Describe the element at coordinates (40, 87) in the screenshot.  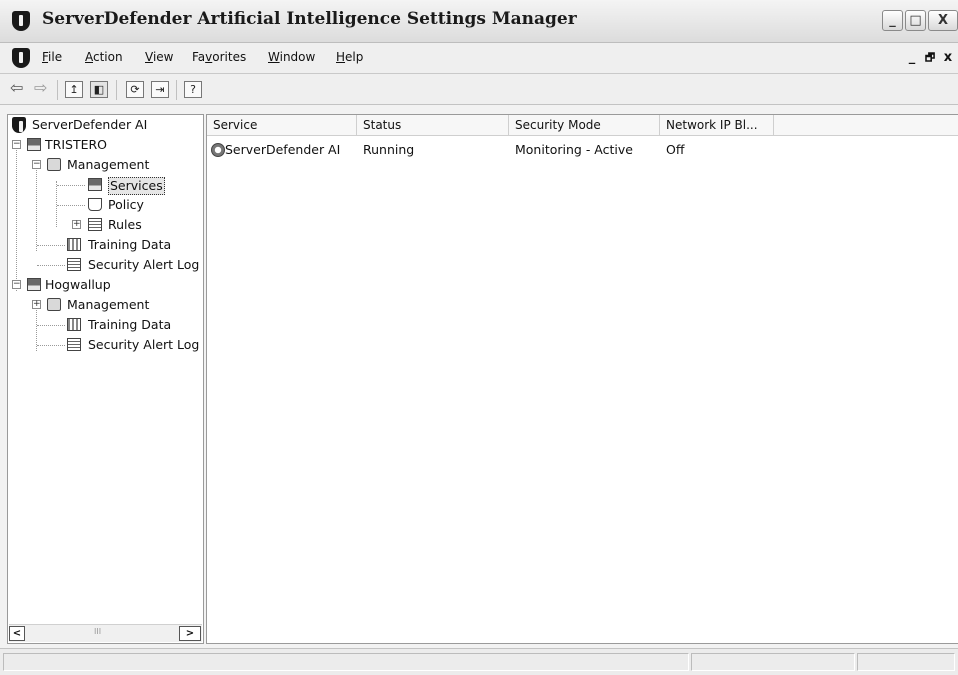
I see `forward-arrow-icon: ⇨` at that location.